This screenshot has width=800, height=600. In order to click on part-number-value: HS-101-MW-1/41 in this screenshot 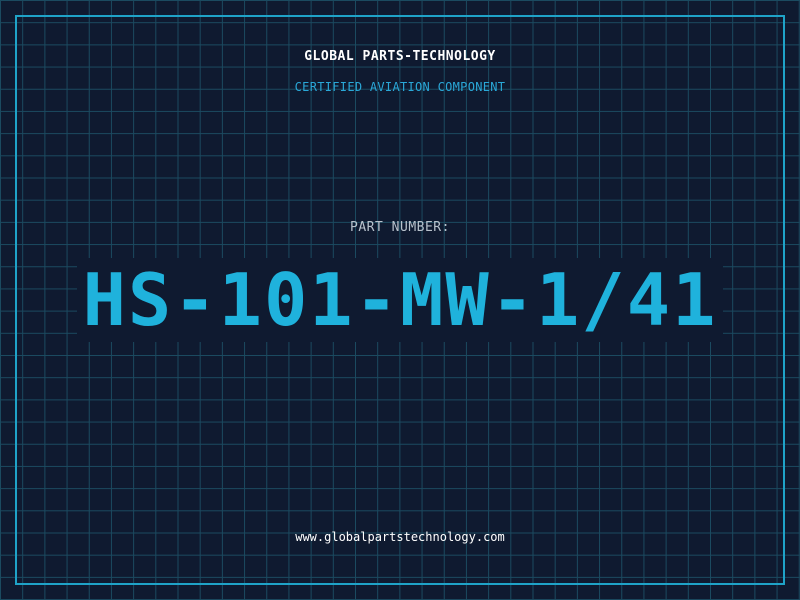, I will do `click(400, 300)`.